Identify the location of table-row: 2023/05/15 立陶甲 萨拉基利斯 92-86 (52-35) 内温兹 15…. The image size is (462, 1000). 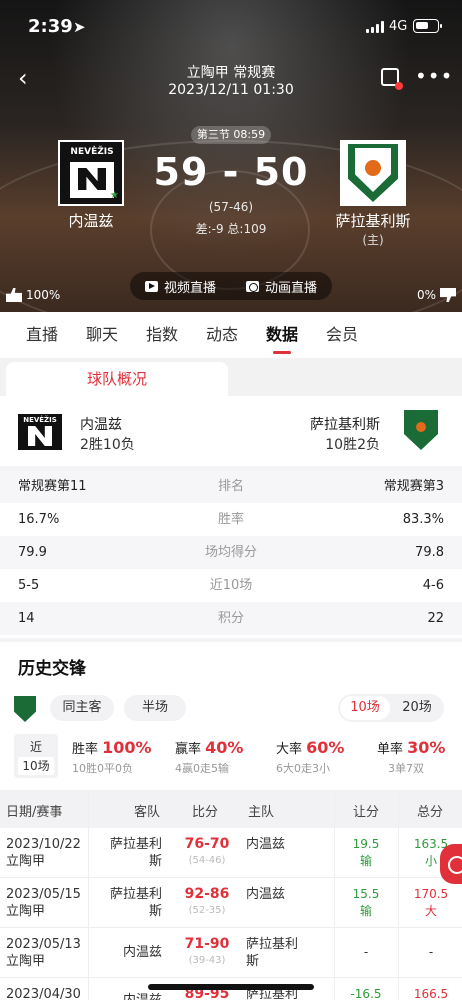
(231, 903).